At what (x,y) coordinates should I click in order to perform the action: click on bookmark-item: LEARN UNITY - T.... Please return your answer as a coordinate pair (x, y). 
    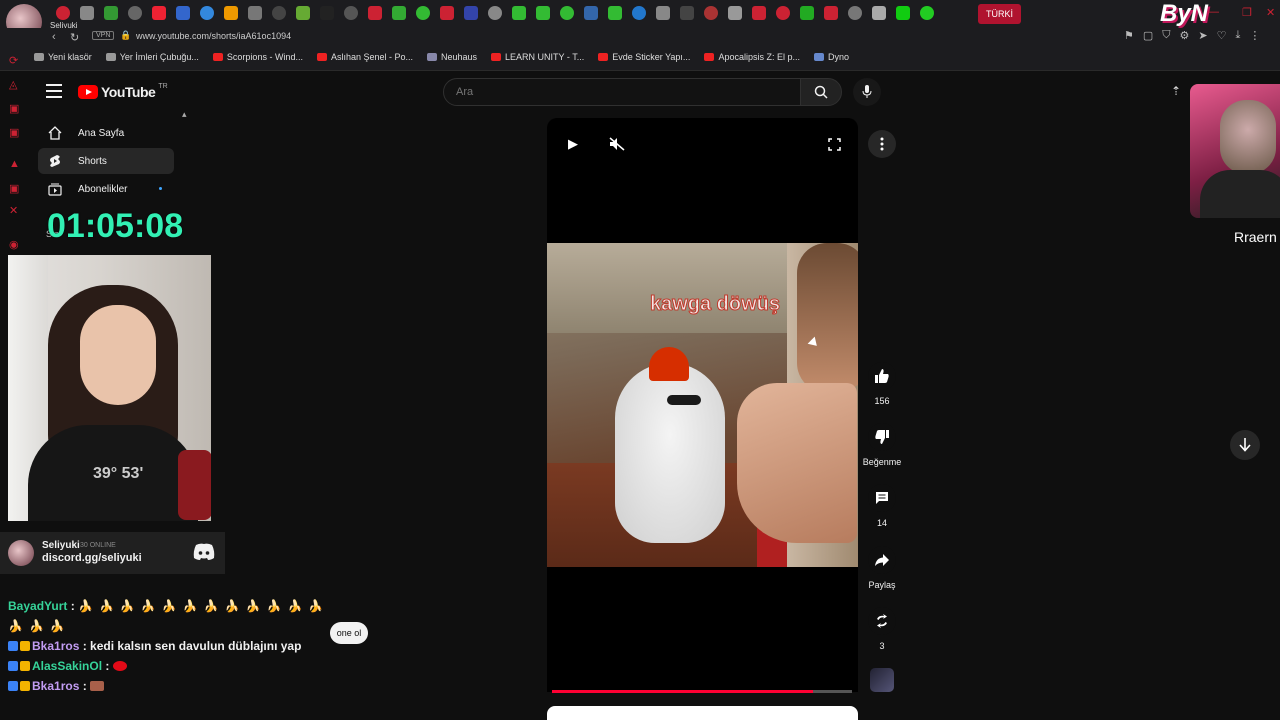
    Looking at the image, I should click on (537, 57).